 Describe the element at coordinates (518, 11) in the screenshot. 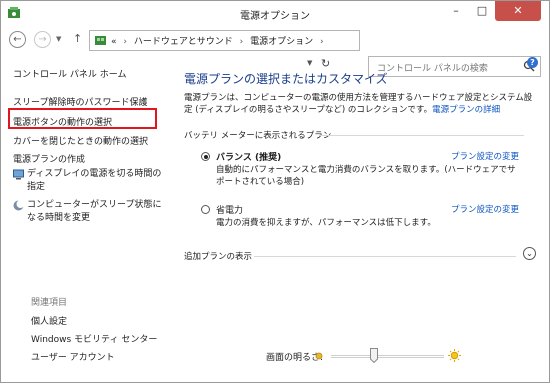

I see `close-button: ✕` at that location.